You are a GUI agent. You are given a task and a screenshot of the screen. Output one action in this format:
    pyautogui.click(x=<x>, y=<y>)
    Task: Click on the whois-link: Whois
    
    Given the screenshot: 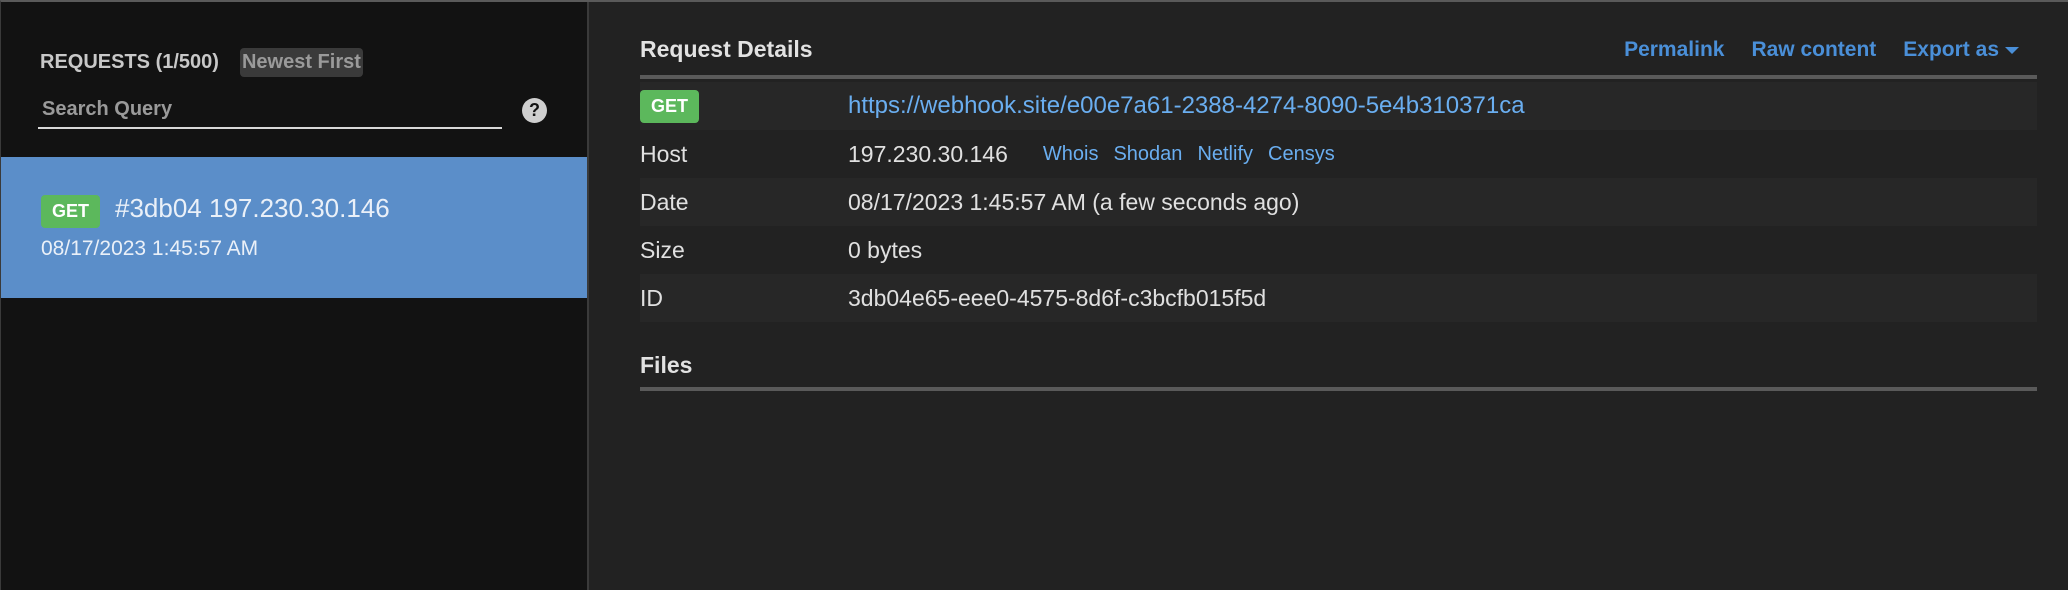 What is the action you would take?
    pyautogui.click(x=1071, y=154)
    